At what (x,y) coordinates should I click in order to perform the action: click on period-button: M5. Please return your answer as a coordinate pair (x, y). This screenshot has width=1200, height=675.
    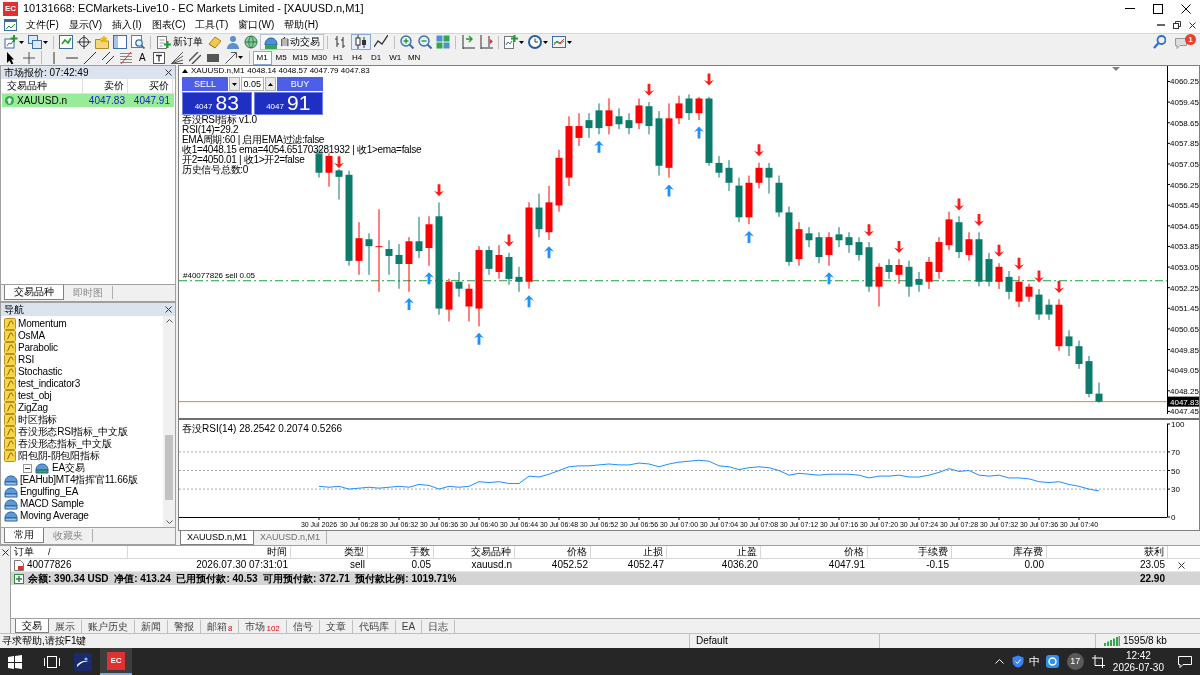
    Looking at the image, I should click on (281, 57).